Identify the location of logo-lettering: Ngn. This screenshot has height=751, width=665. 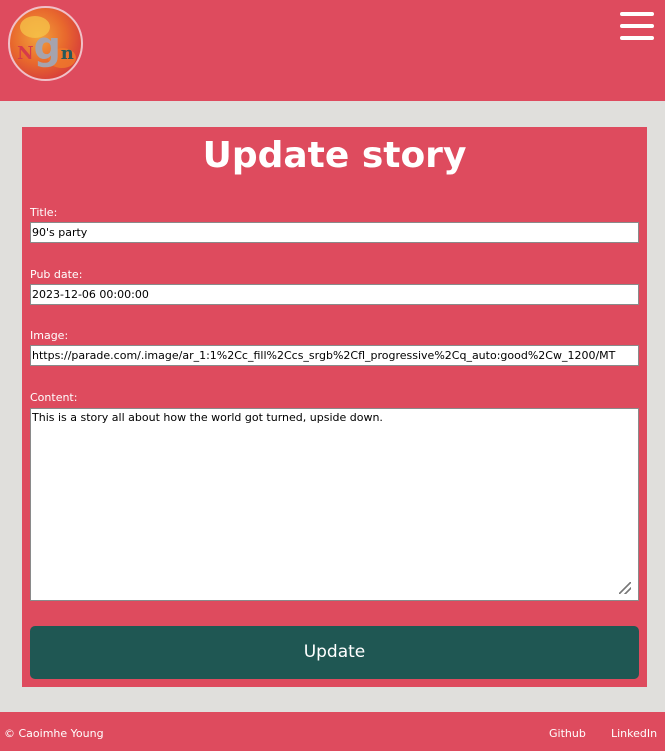
(45, 46).